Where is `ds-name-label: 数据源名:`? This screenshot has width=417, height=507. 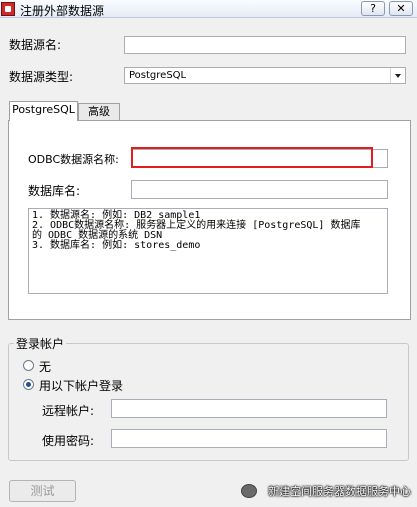
ds-name-label: 数据源名: is located at coordinates (35, 45).